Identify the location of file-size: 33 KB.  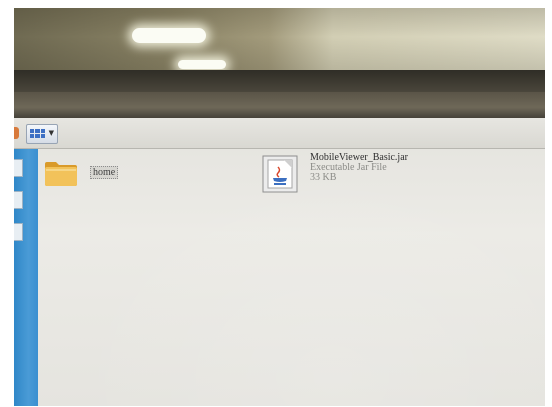
(323, 177).